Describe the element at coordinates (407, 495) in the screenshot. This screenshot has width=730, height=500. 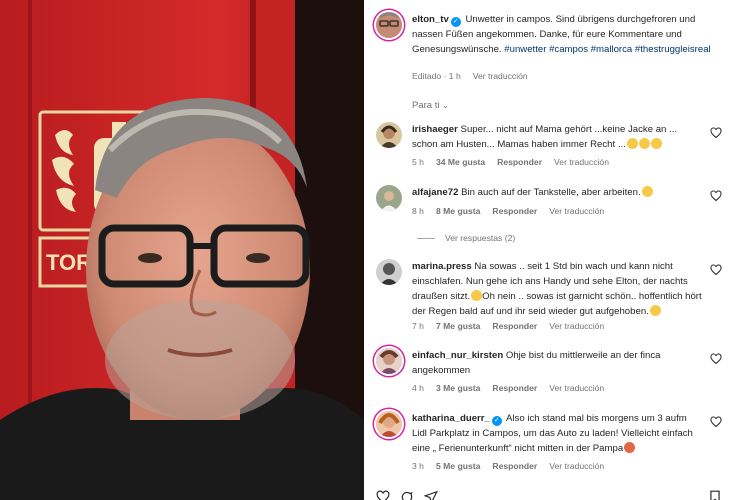
I see `comment-icon` at that location.